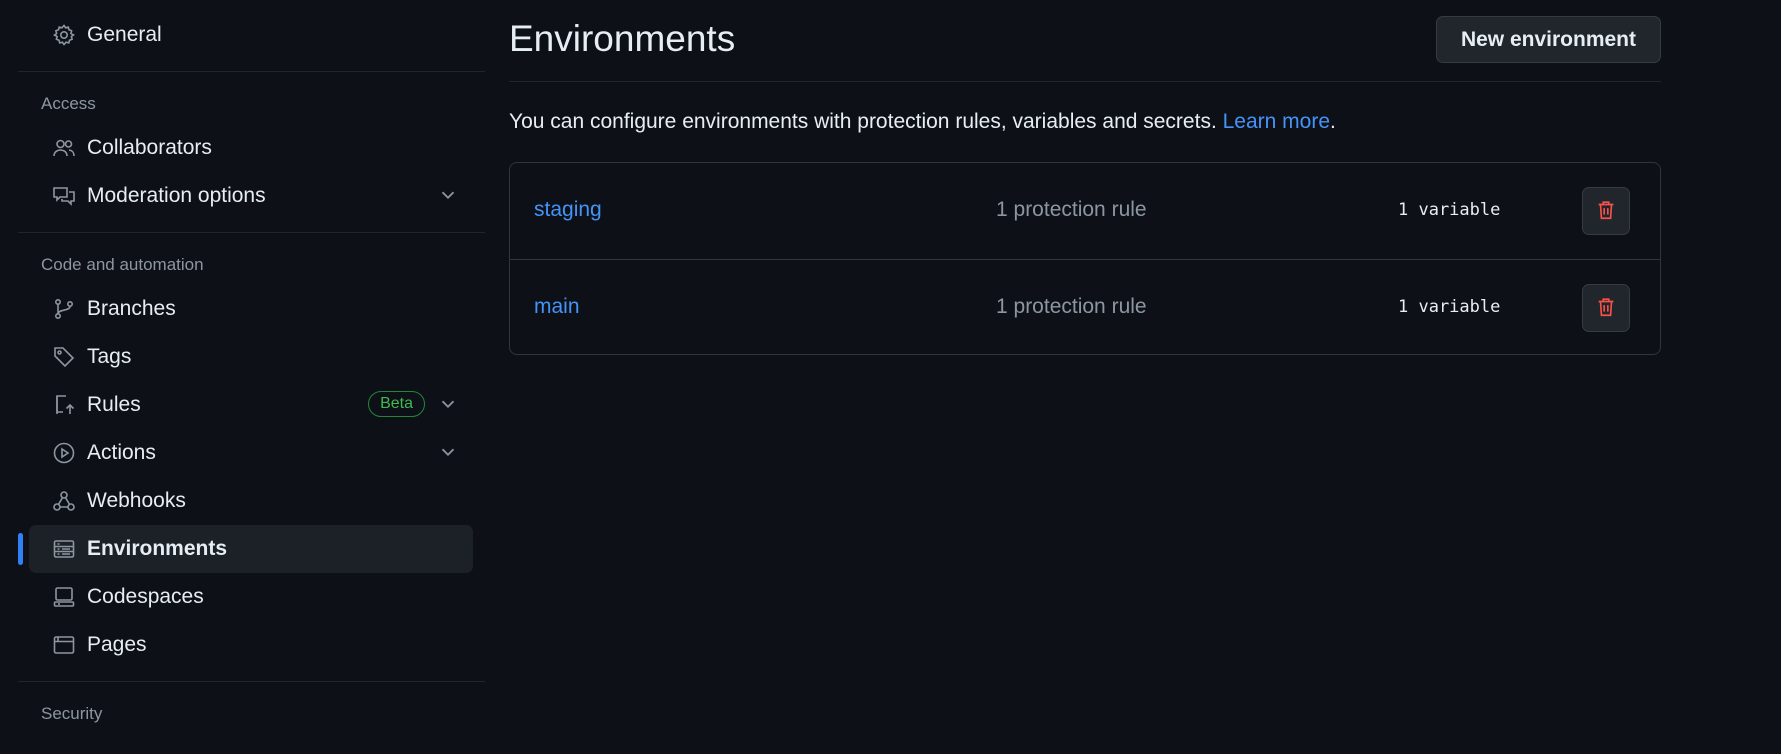  What do you see at coordinates (72, 713) in the screenshot?
I see `section-title-security: Security` at bounding box center [72, 713].